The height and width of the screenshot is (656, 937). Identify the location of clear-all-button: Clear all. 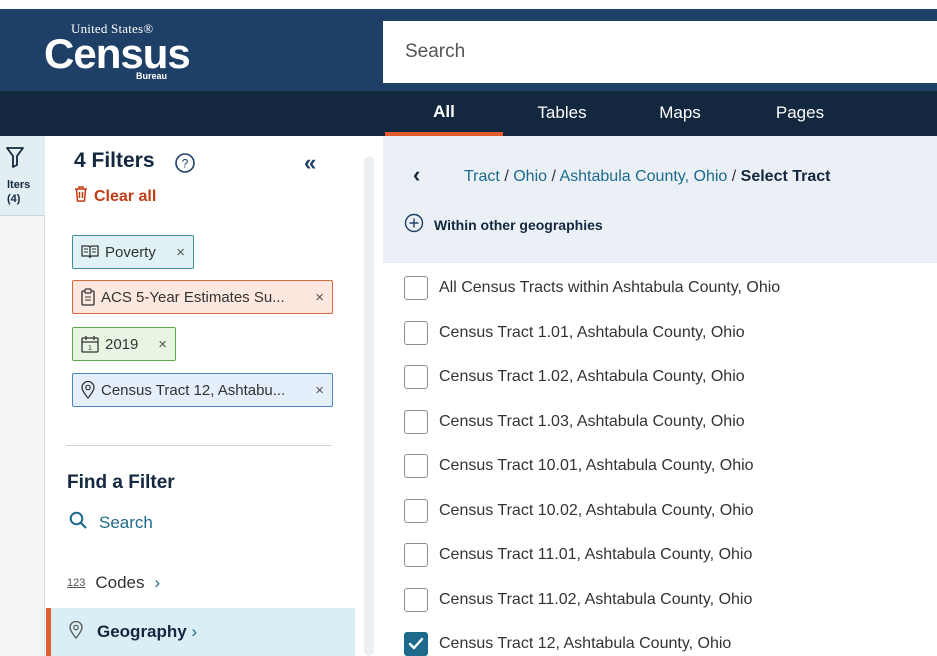
(115, 196).